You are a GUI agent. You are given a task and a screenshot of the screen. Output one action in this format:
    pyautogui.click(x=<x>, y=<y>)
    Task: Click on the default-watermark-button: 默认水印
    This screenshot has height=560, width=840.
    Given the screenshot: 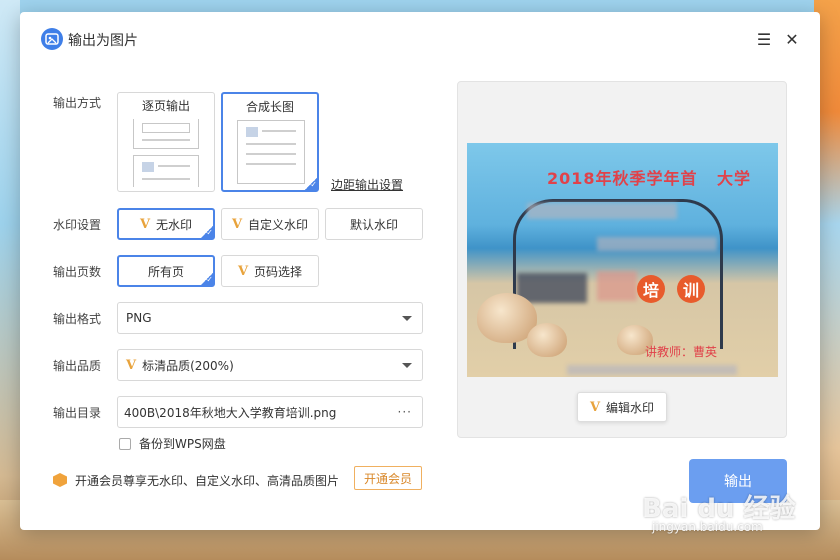 What is the action you would take?
    pyautogui.click(x=374, y=224)
    